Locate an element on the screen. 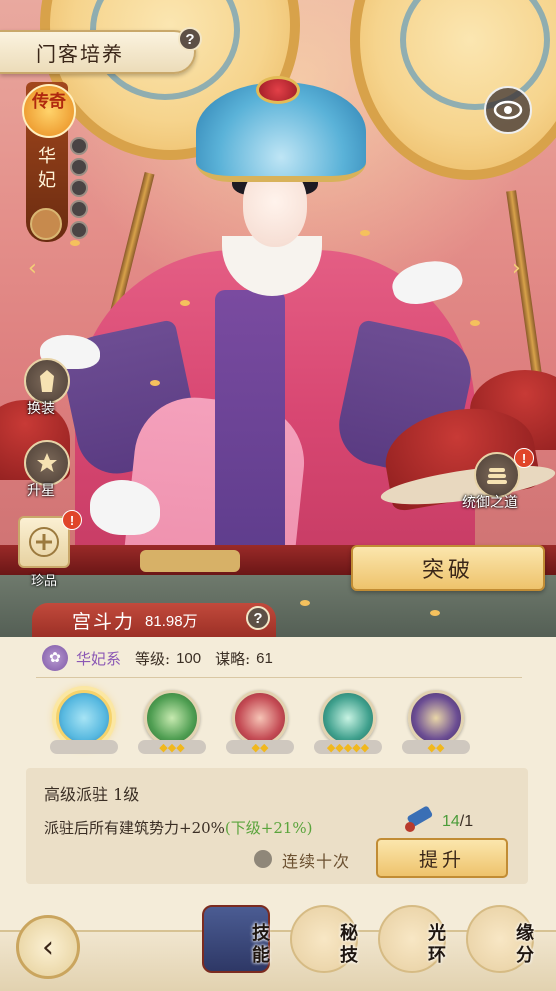 Image resolution: width=556 pixels, height=991 pixels. level-label: 等级: is located at coordinates (153, 658).